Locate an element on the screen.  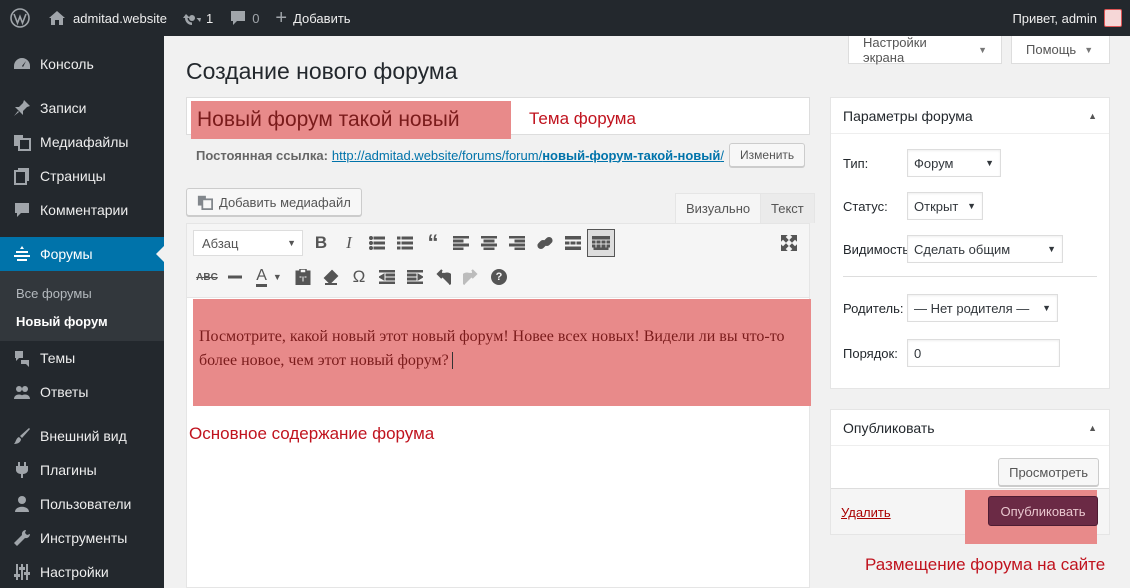
menu-item-appearance: Внешний вид is located at coordinates (82, 436).